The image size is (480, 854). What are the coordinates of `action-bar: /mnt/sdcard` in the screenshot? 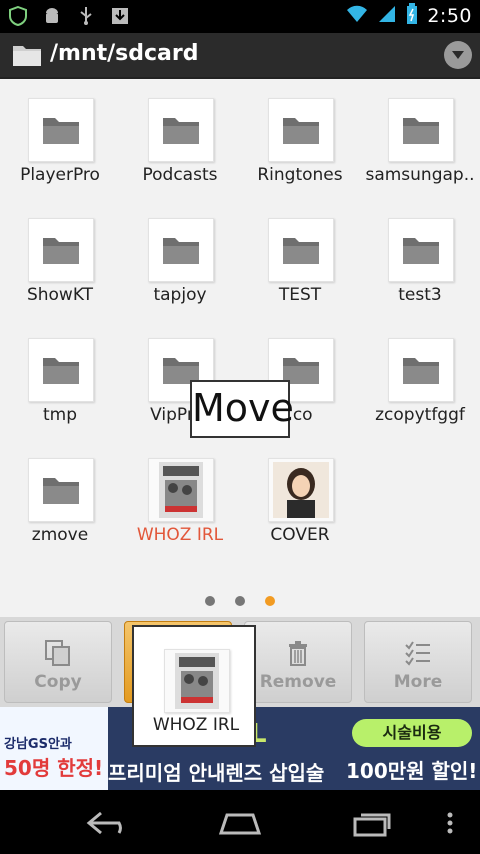 It's located at (240, 56).